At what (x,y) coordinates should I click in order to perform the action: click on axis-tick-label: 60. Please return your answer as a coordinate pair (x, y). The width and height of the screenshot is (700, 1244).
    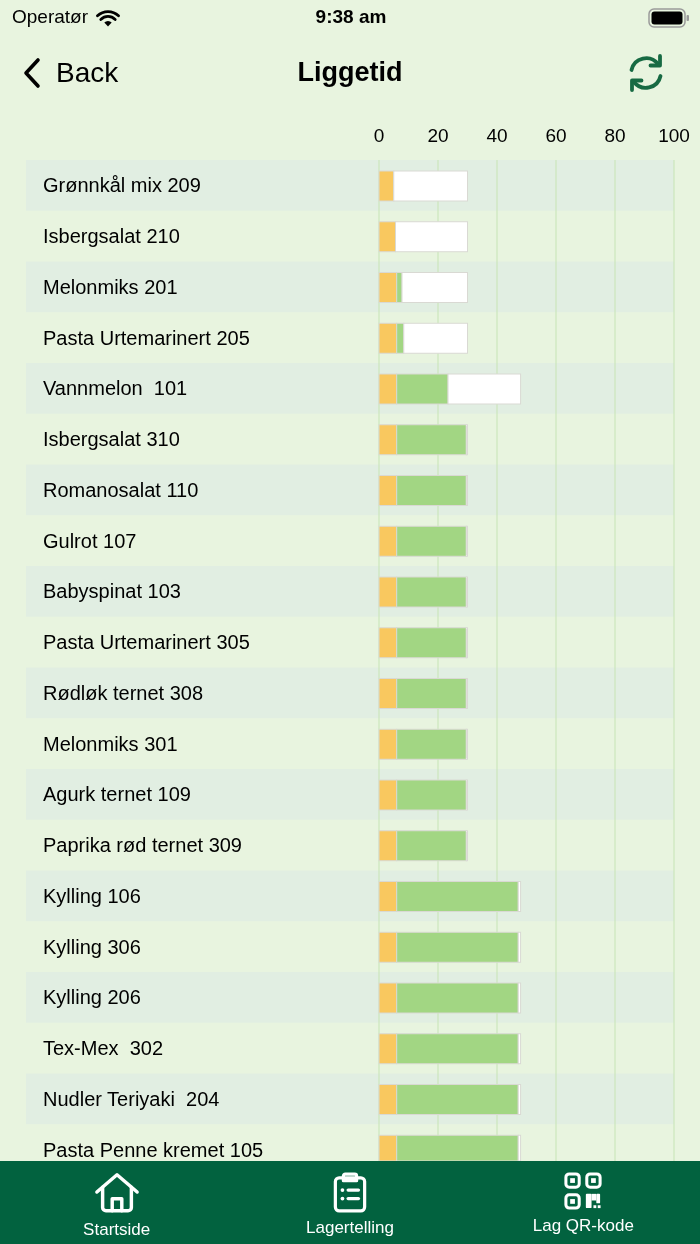
    Looking at the image, I should click on (556, 135).